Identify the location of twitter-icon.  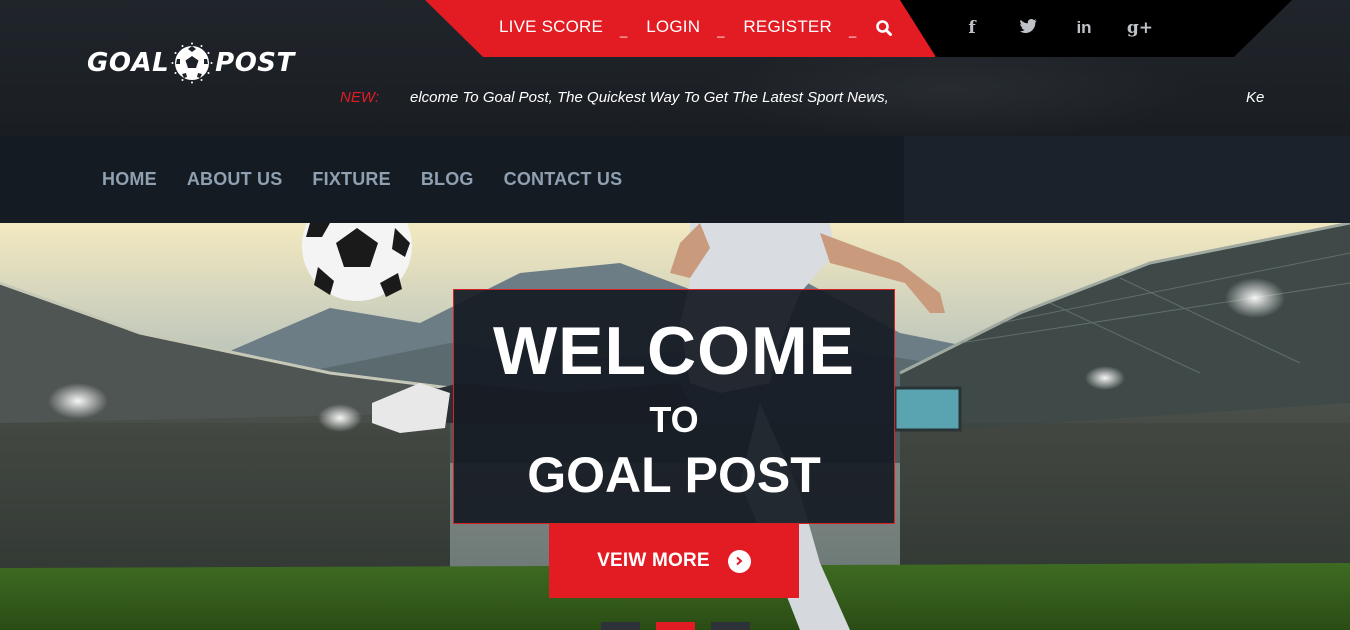
(1028, 28).